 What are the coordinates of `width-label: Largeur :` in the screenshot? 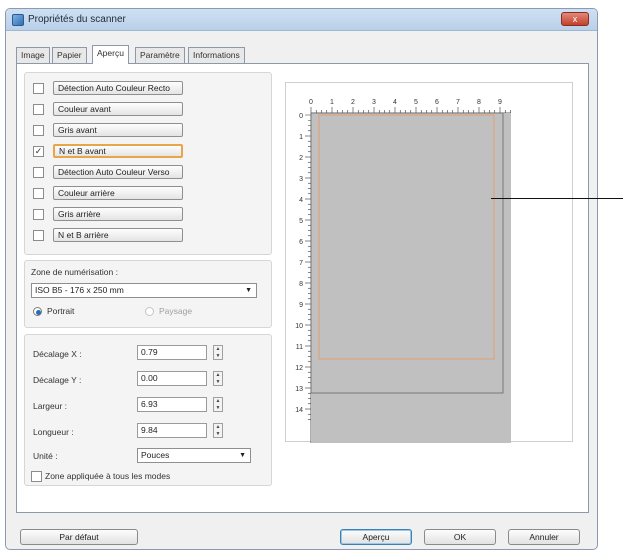 It's located at (50, 406).